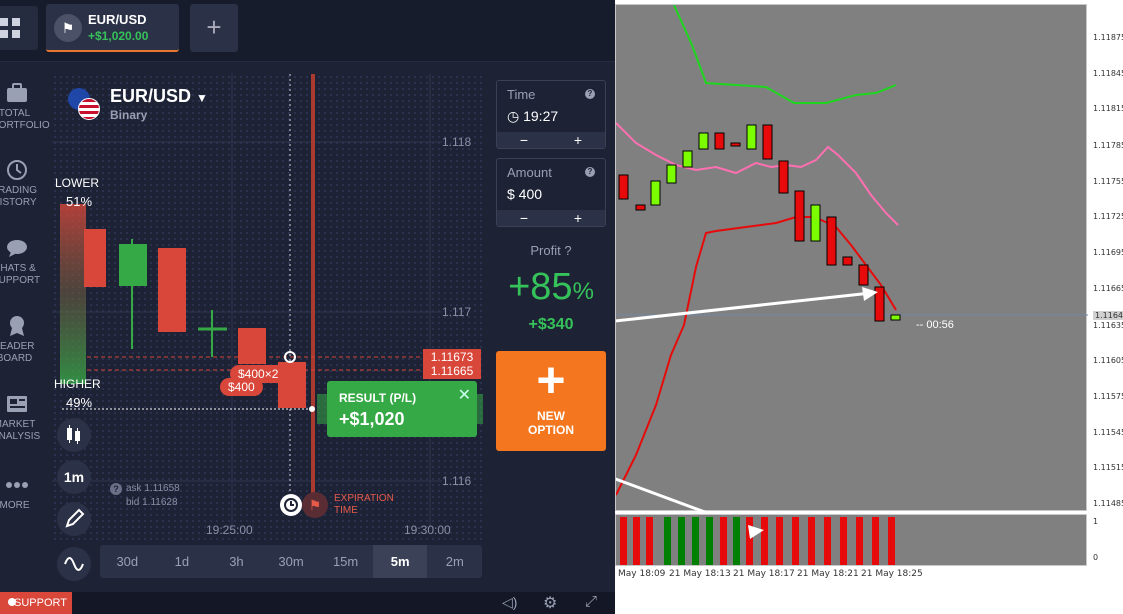  I want to click on time-axis-label: 21 May 18:21, so click(828, 574).